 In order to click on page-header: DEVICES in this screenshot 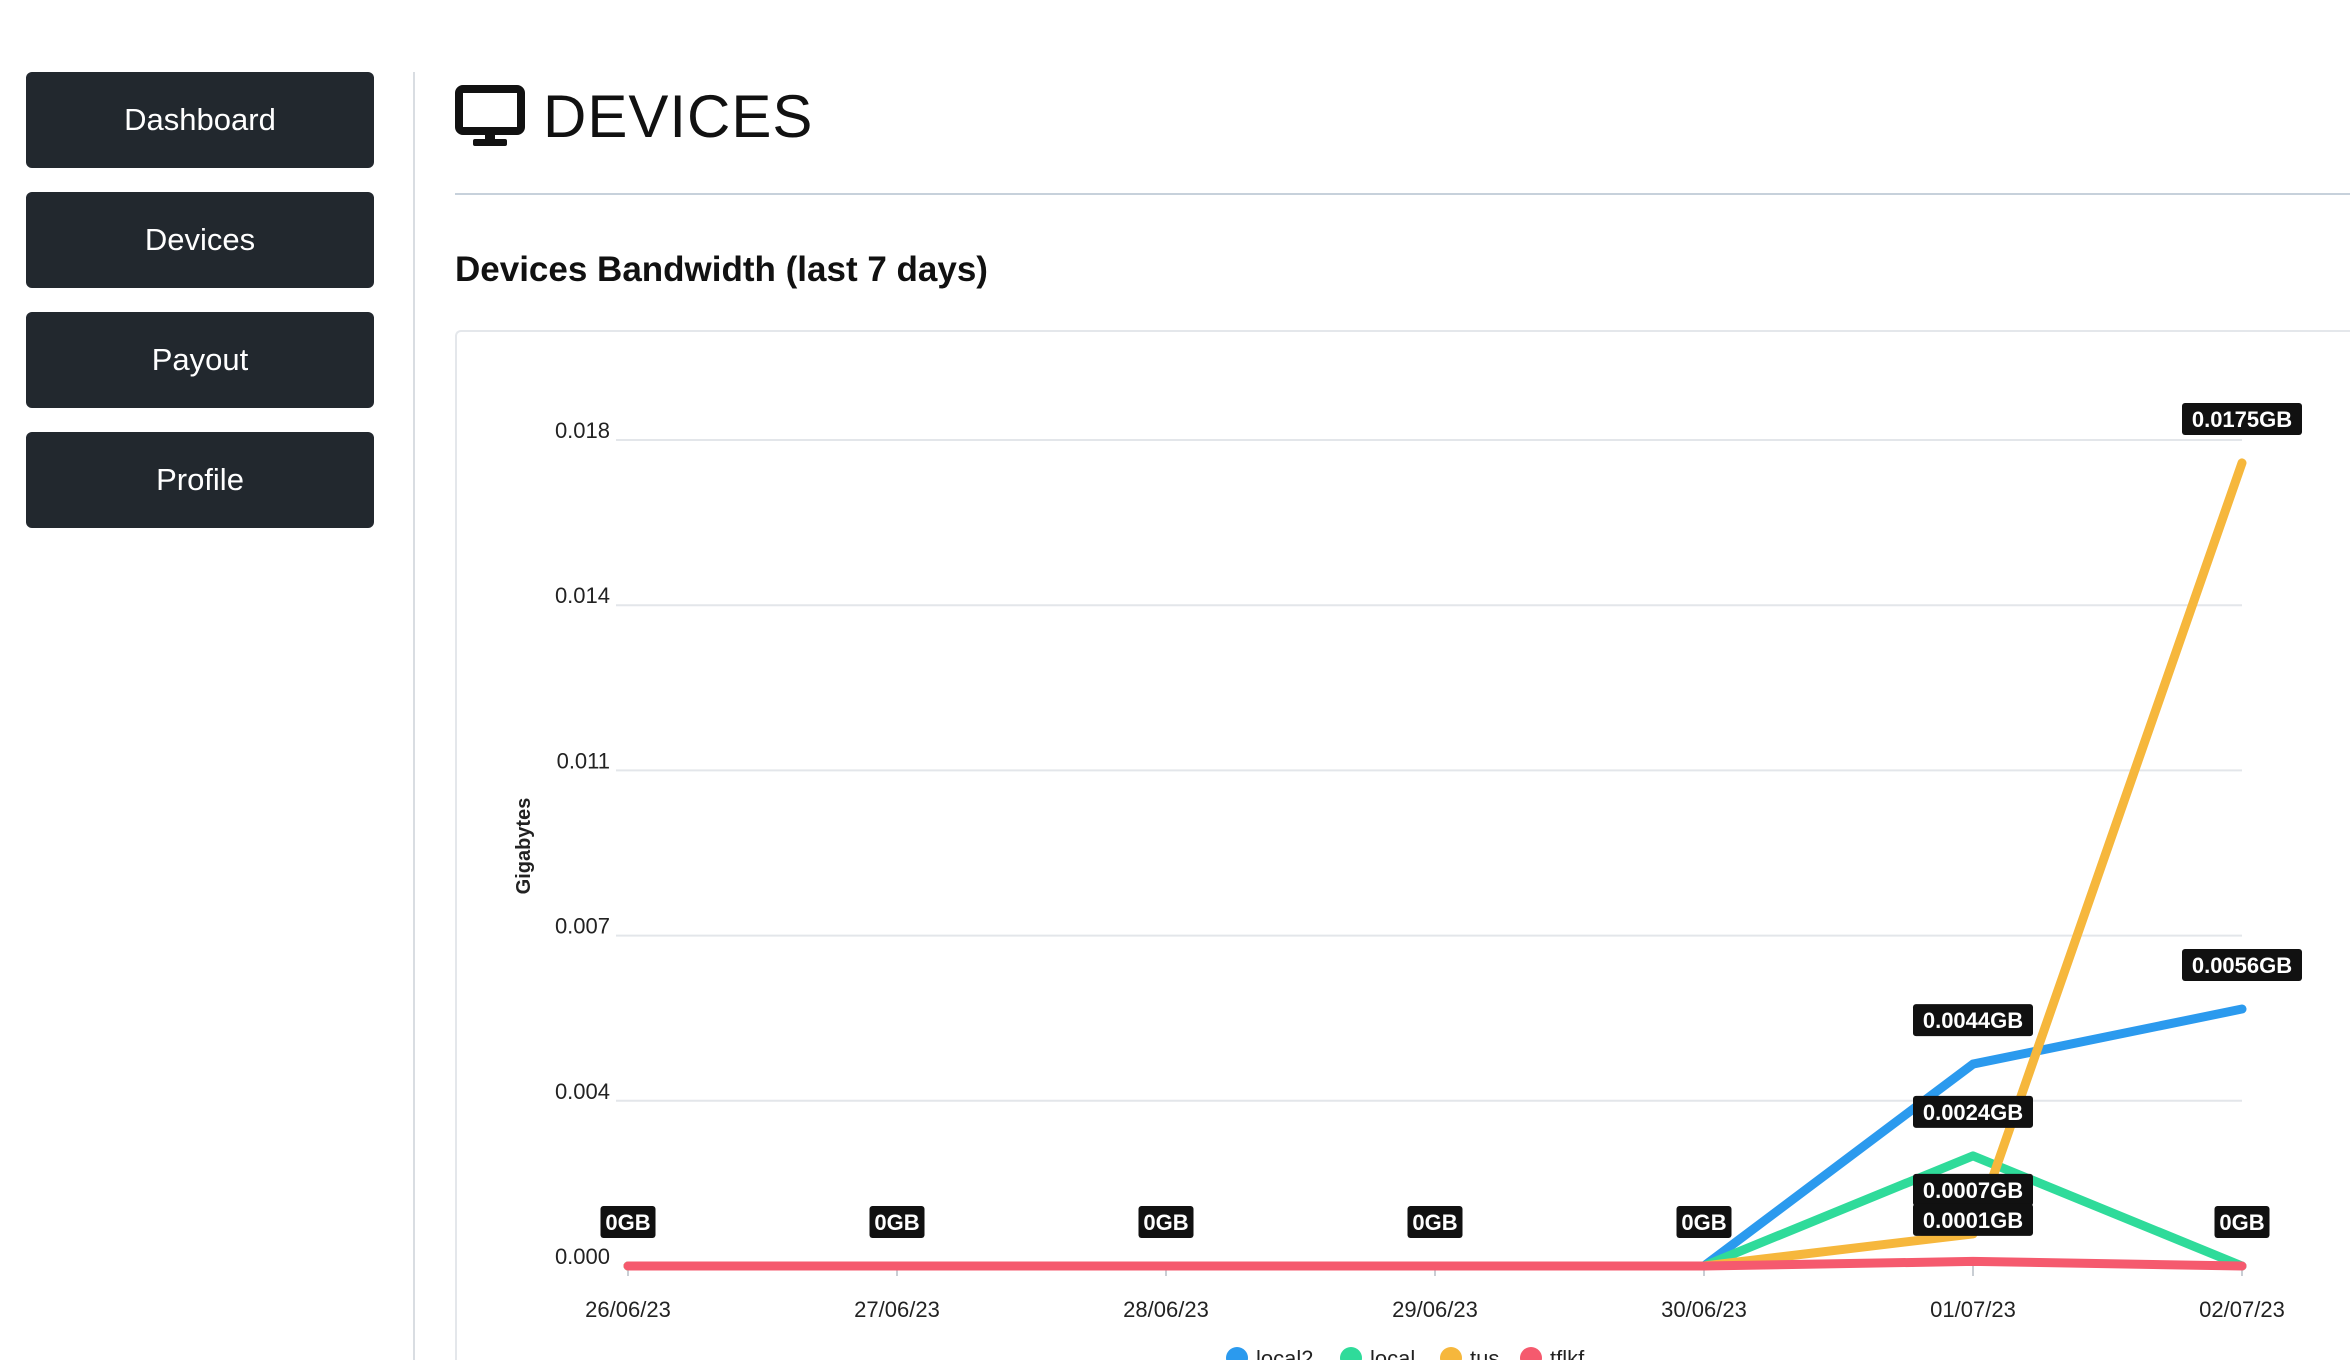, I will do `click(634, 116)`.